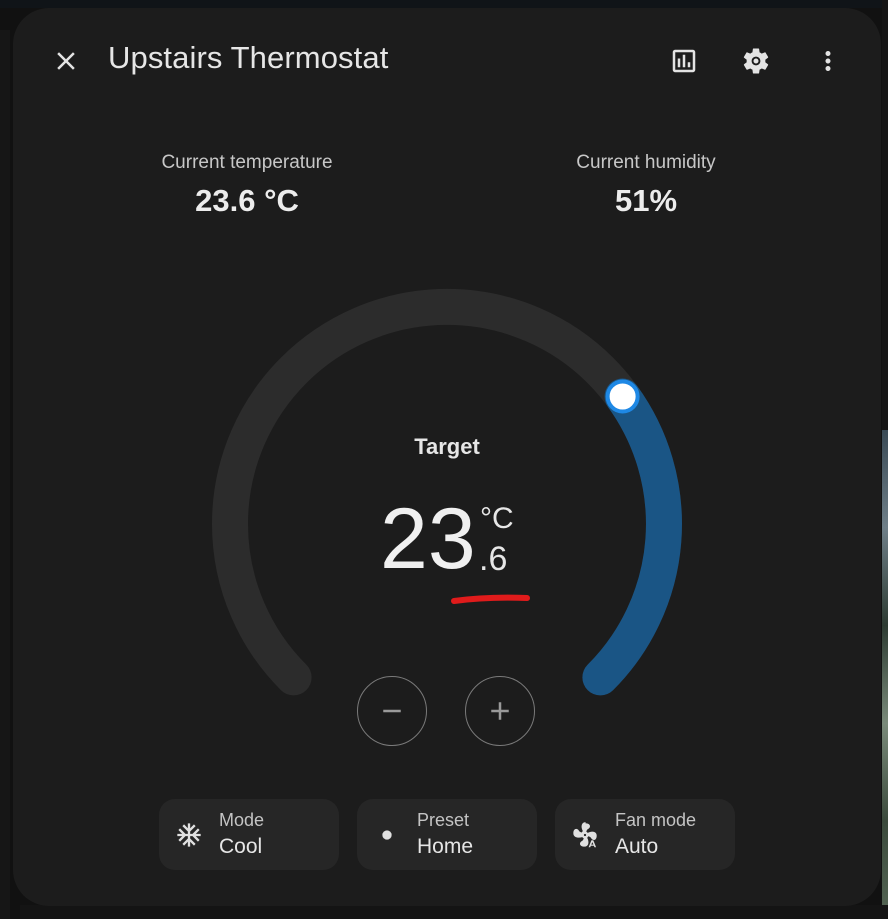 This screenshot has width=888, height=919. What do you see at coordinates (445, 846) in the screenshot?
I see `preset-chip-value: Home` at bounding box center [445, 846].